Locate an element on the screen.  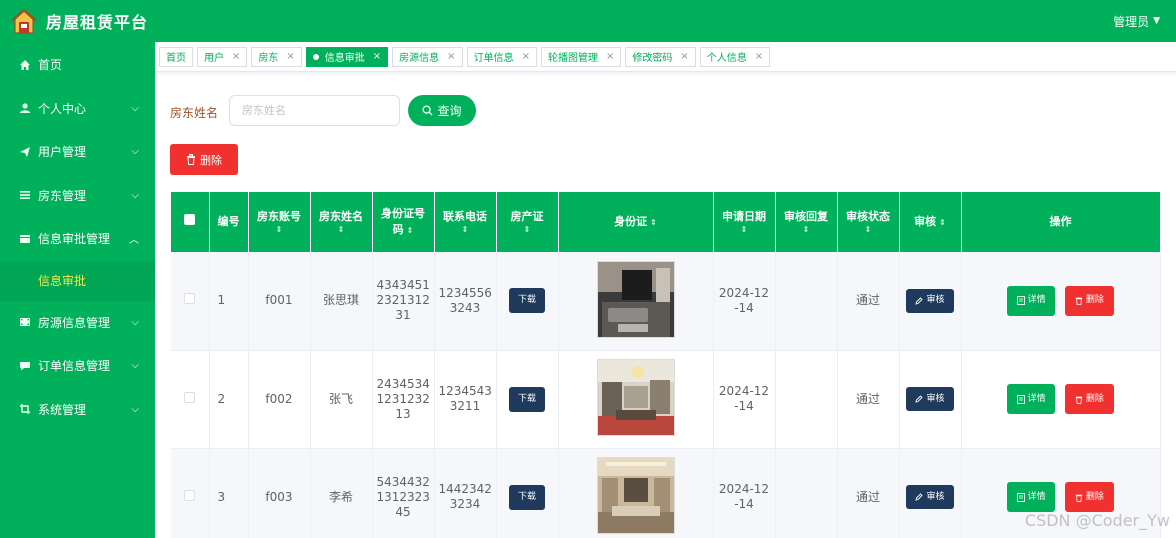
select-all-checkbox-cell is located at coordinates (190, 222).